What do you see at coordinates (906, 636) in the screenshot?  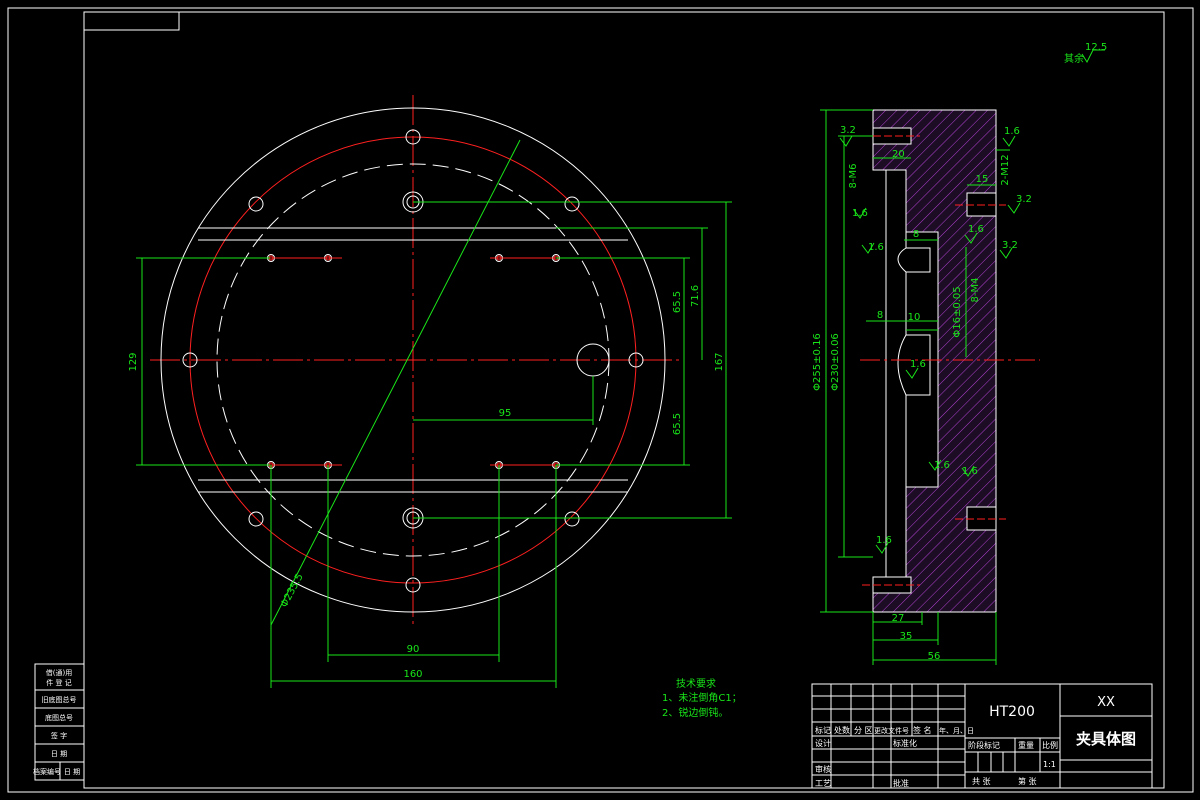 I see `dim-35-label: 35` at bounding box center [906, 636].